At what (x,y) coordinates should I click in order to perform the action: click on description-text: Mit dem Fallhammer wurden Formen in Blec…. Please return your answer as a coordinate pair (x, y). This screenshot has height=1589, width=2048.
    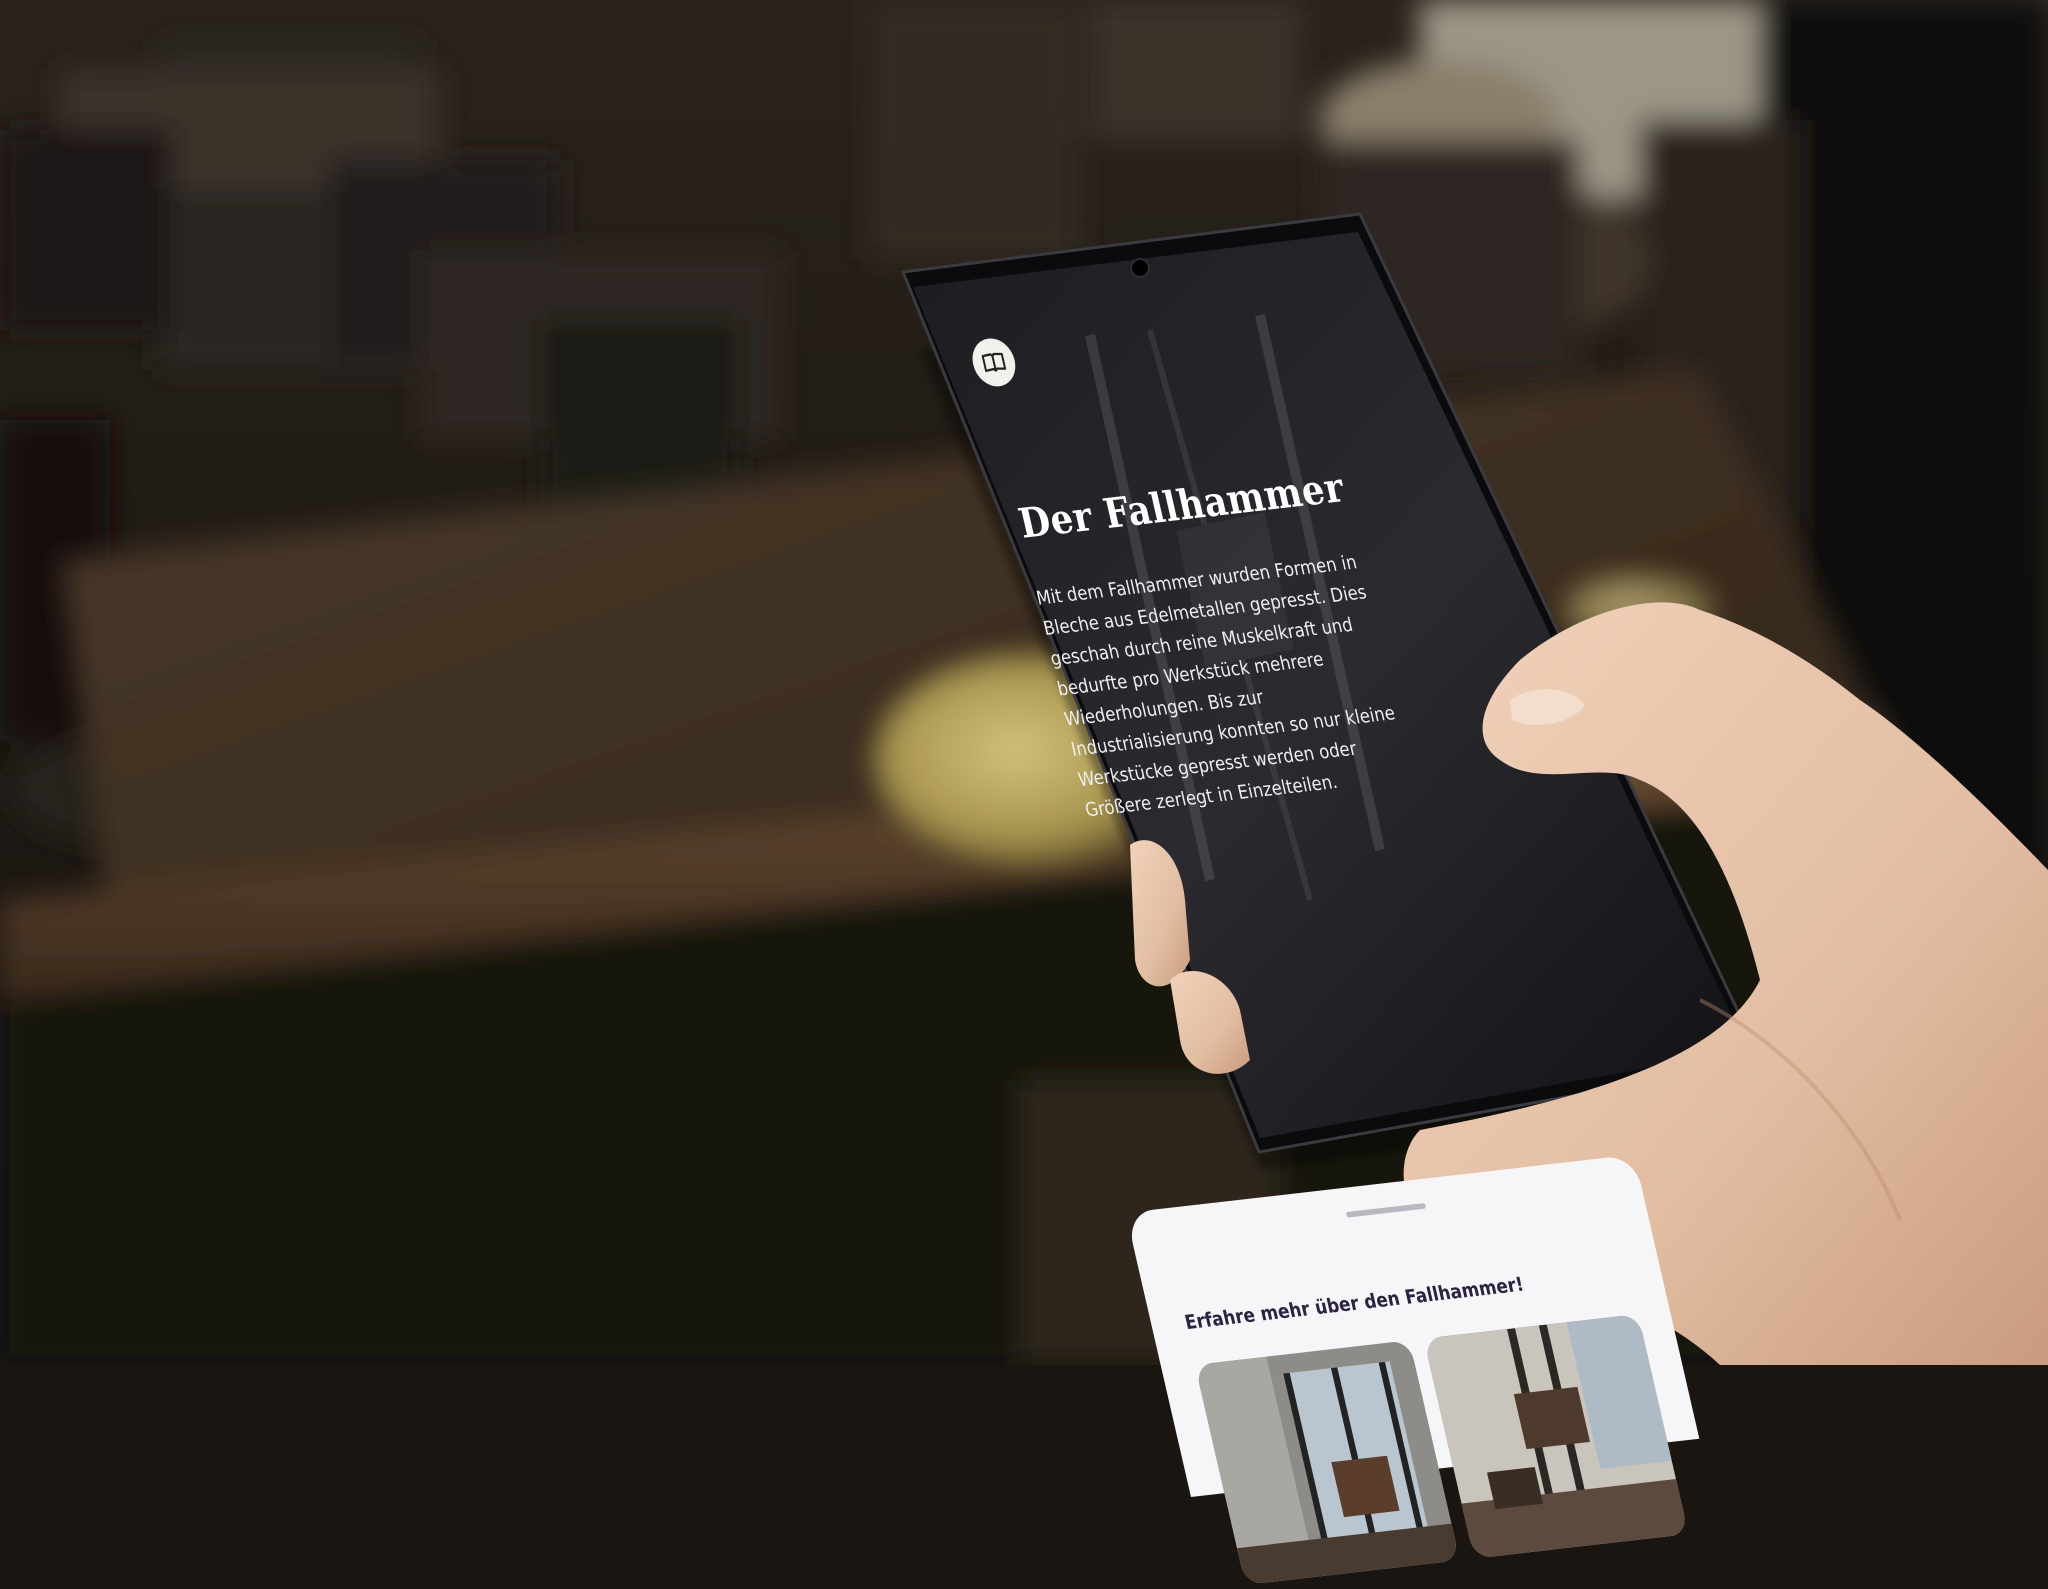
    Looking at the image, I should click on (1216, 686).